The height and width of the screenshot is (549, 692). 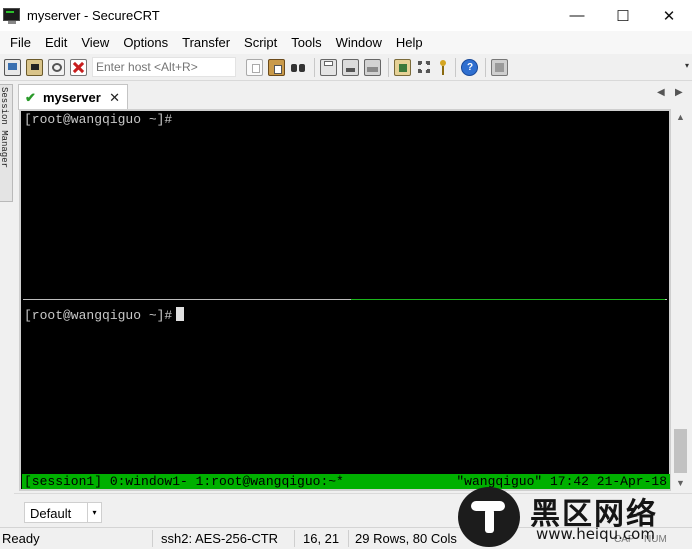 I want to click on tab-myserver: ✔ myserver ✕, so click(x=73, y=97).